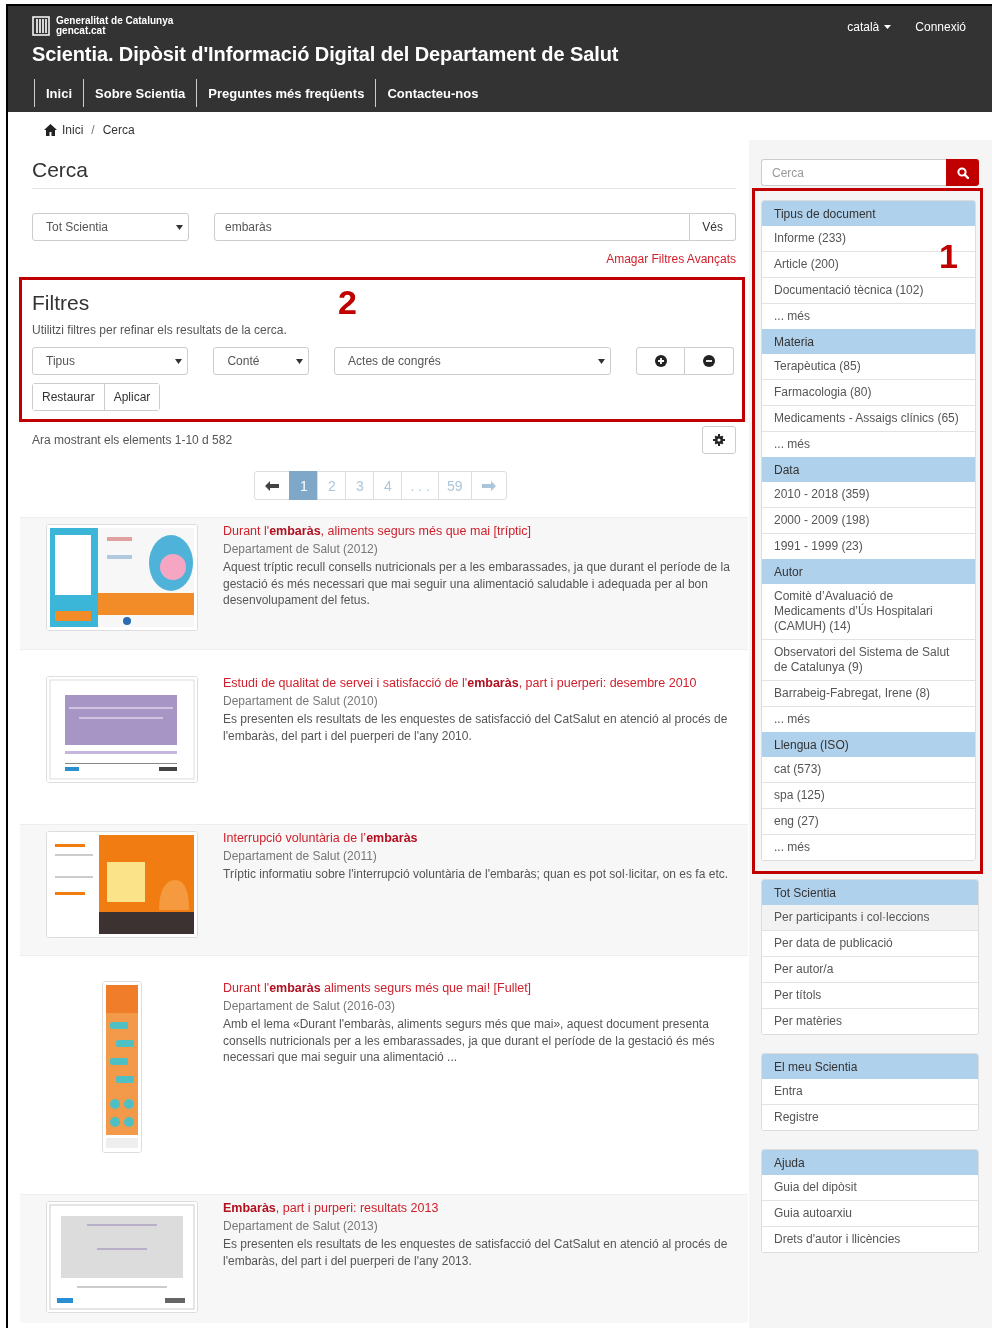 The height and width of the screenshot is (1330, 992). I want to click on facet-heading: Autor, so click(868, 571).